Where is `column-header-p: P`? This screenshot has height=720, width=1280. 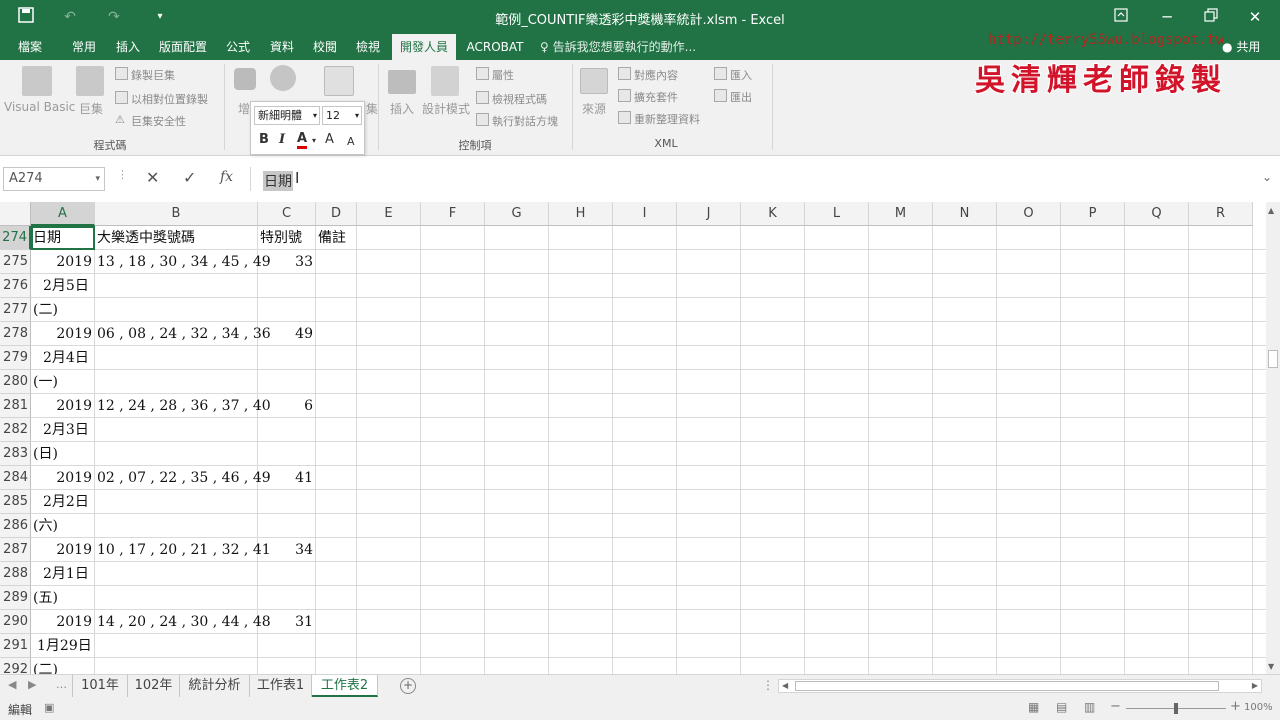
column-header-p: P is located at coordinates (1093, 214).